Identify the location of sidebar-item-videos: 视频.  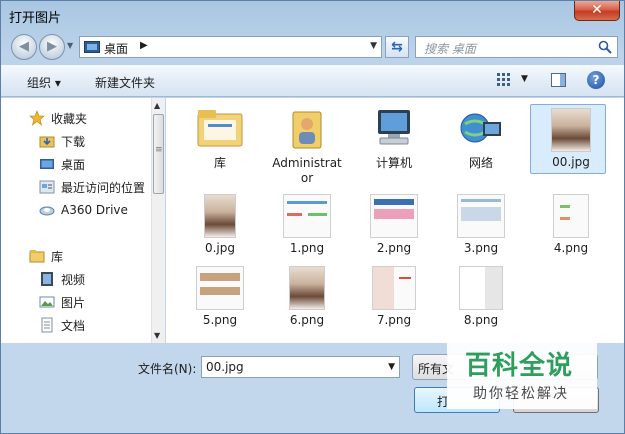
(62, 279).